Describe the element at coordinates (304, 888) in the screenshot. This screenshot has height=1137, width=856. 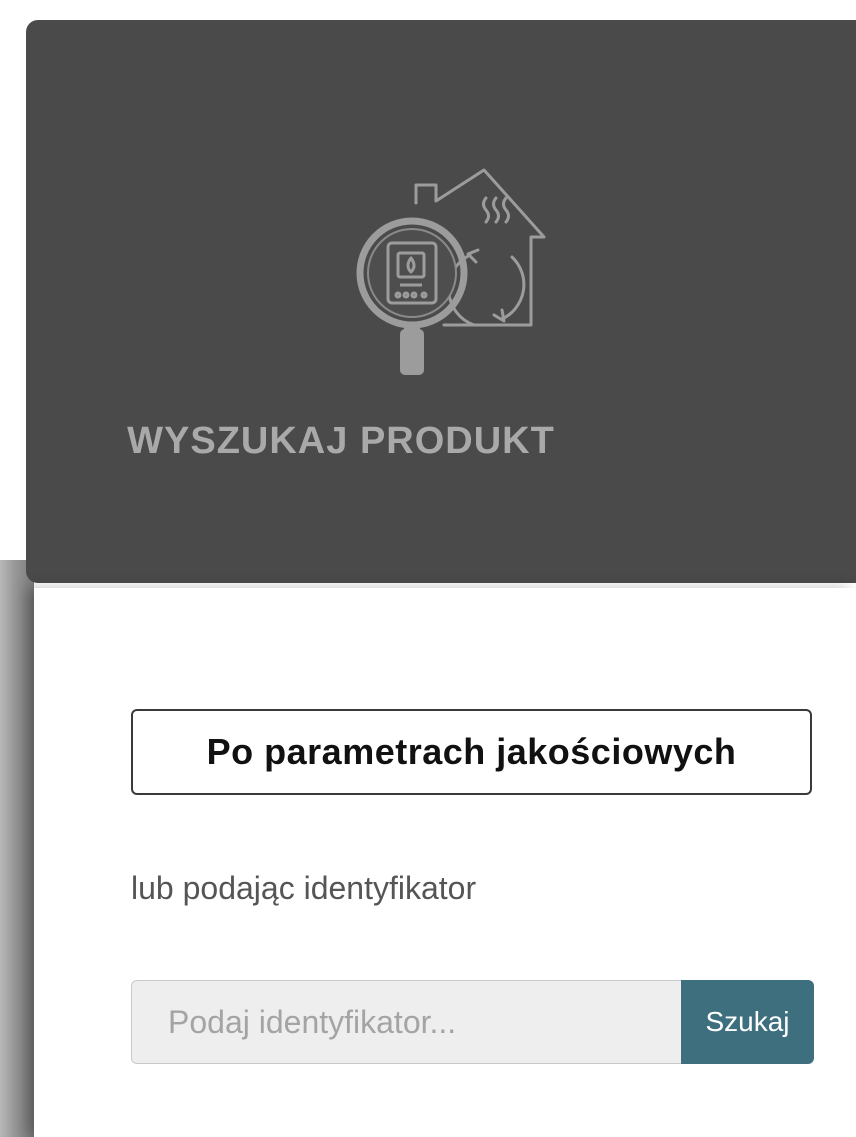
I see `identifier-hint-label: lub podając identyfikator` at that location.